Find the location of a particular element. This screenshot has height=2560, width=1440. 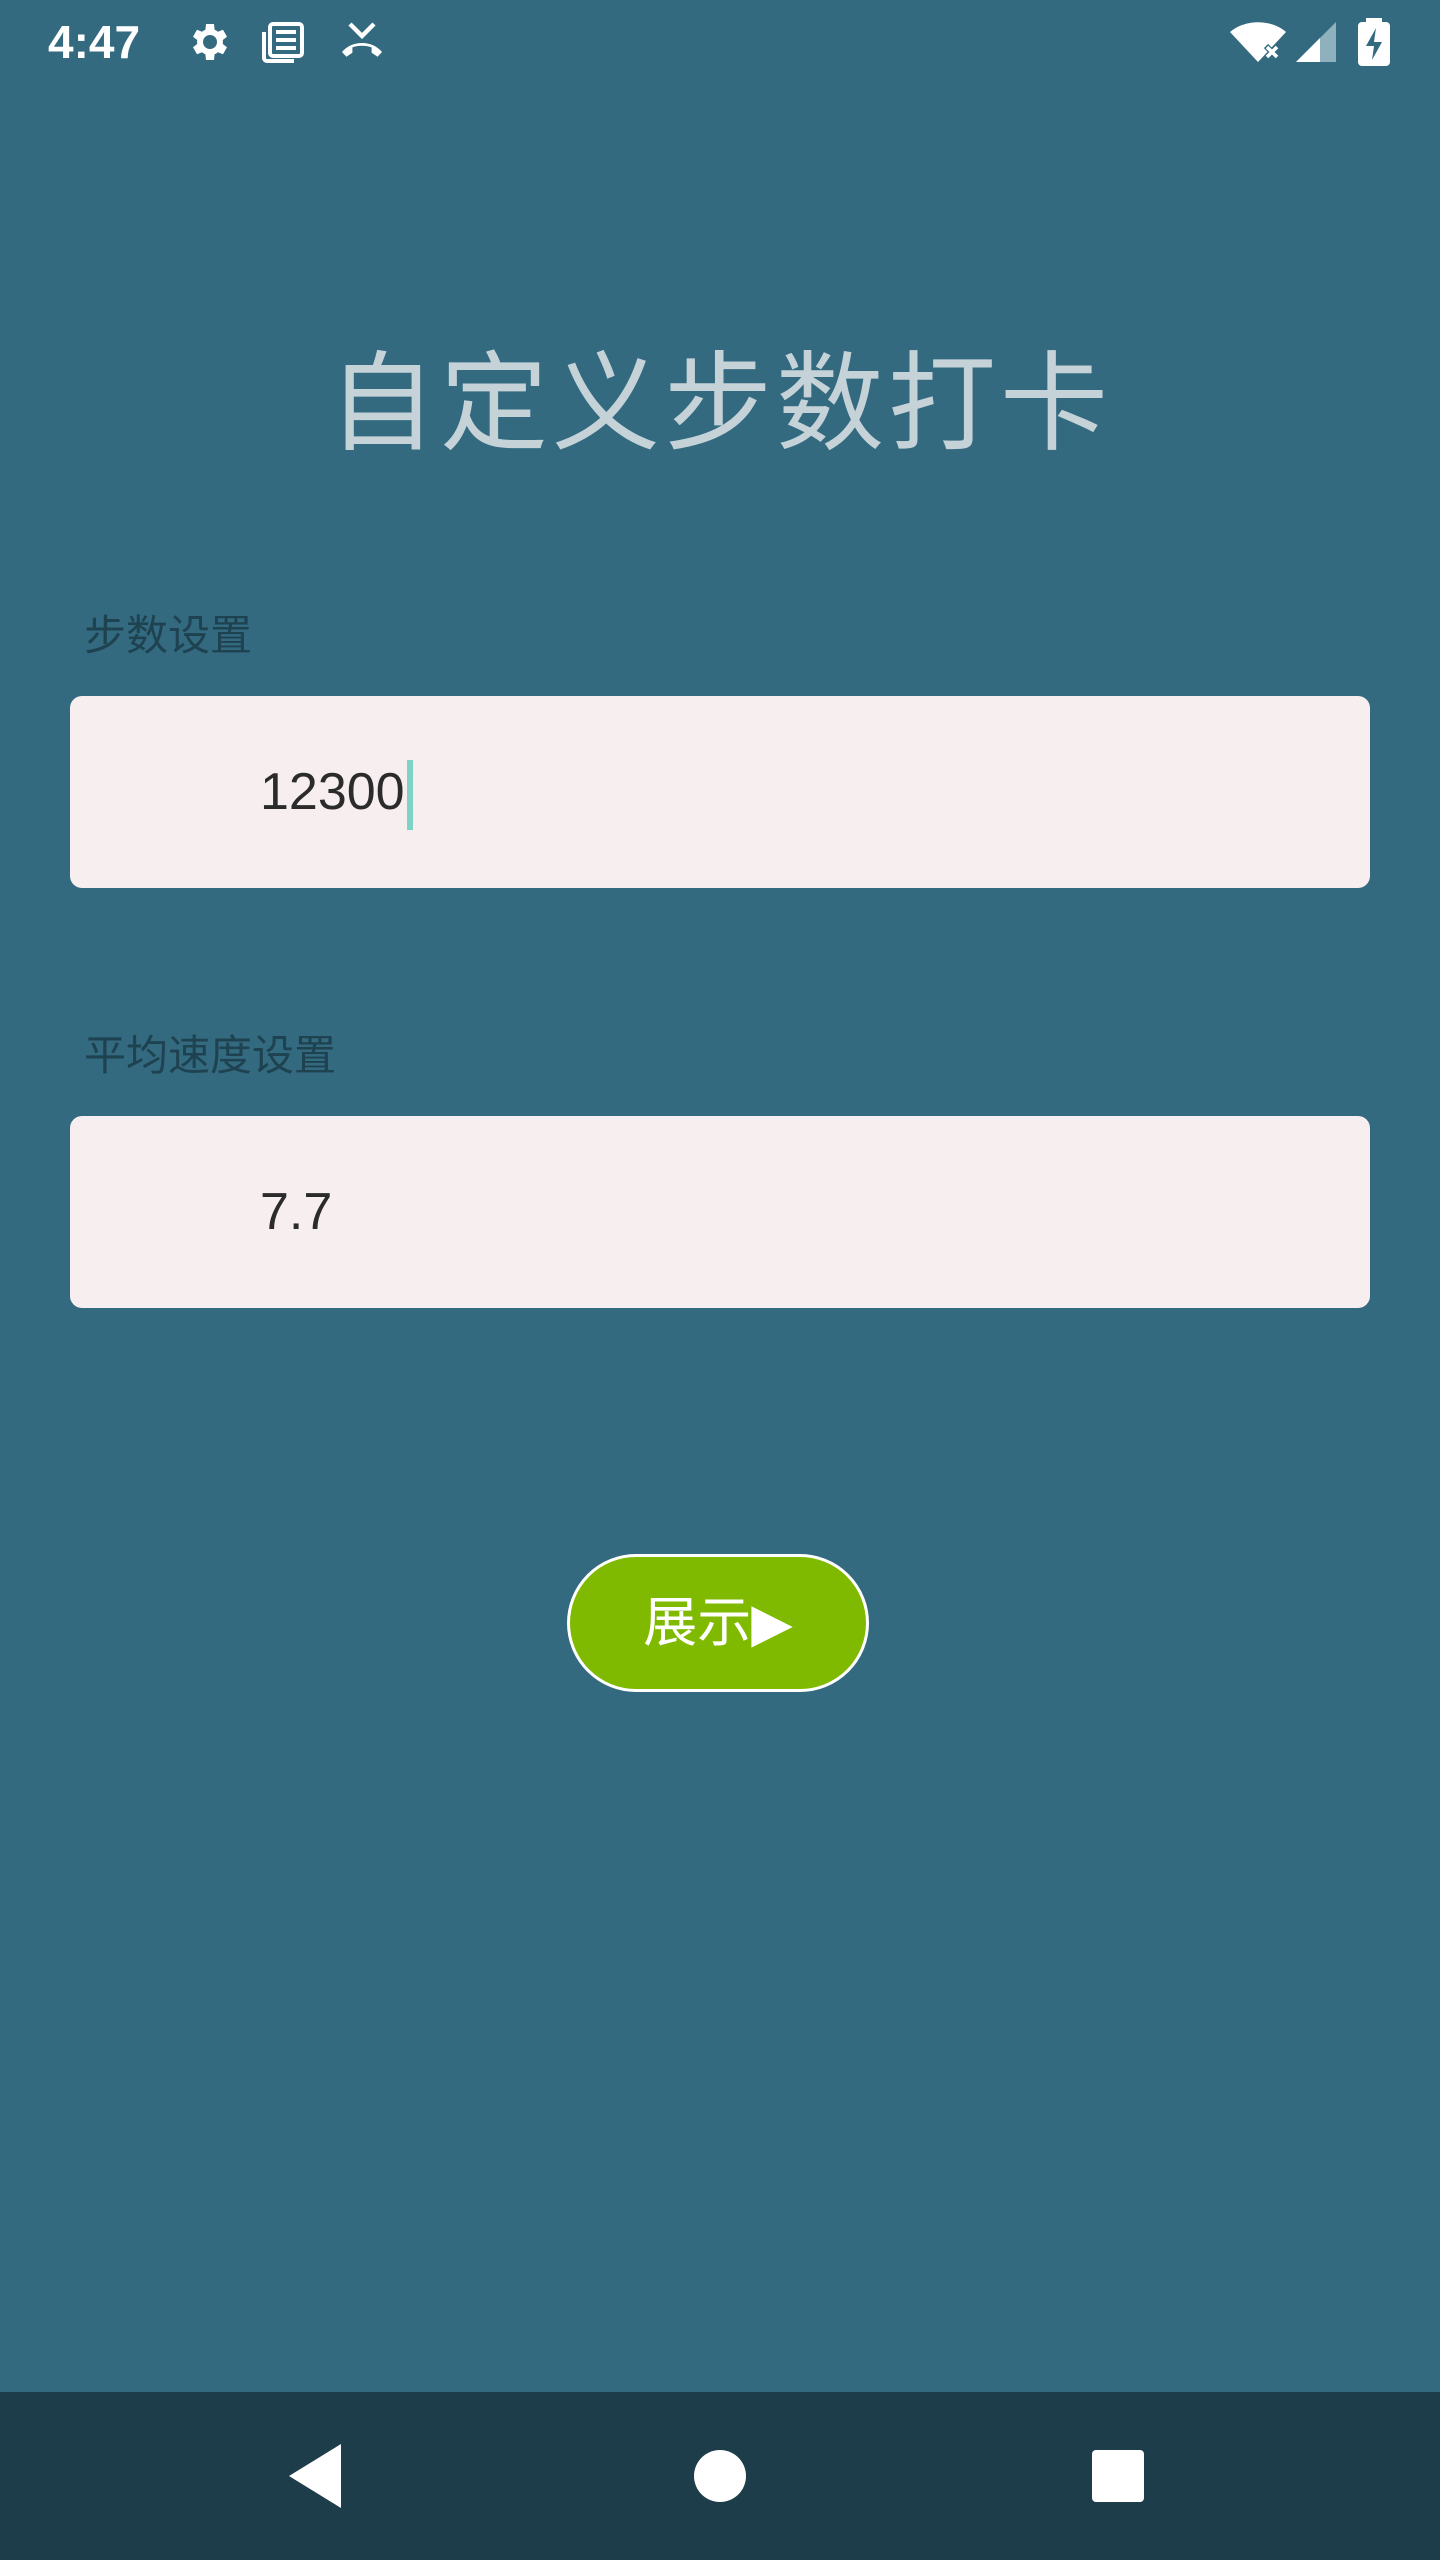

home-icon is located at coordinates (720, 2476).